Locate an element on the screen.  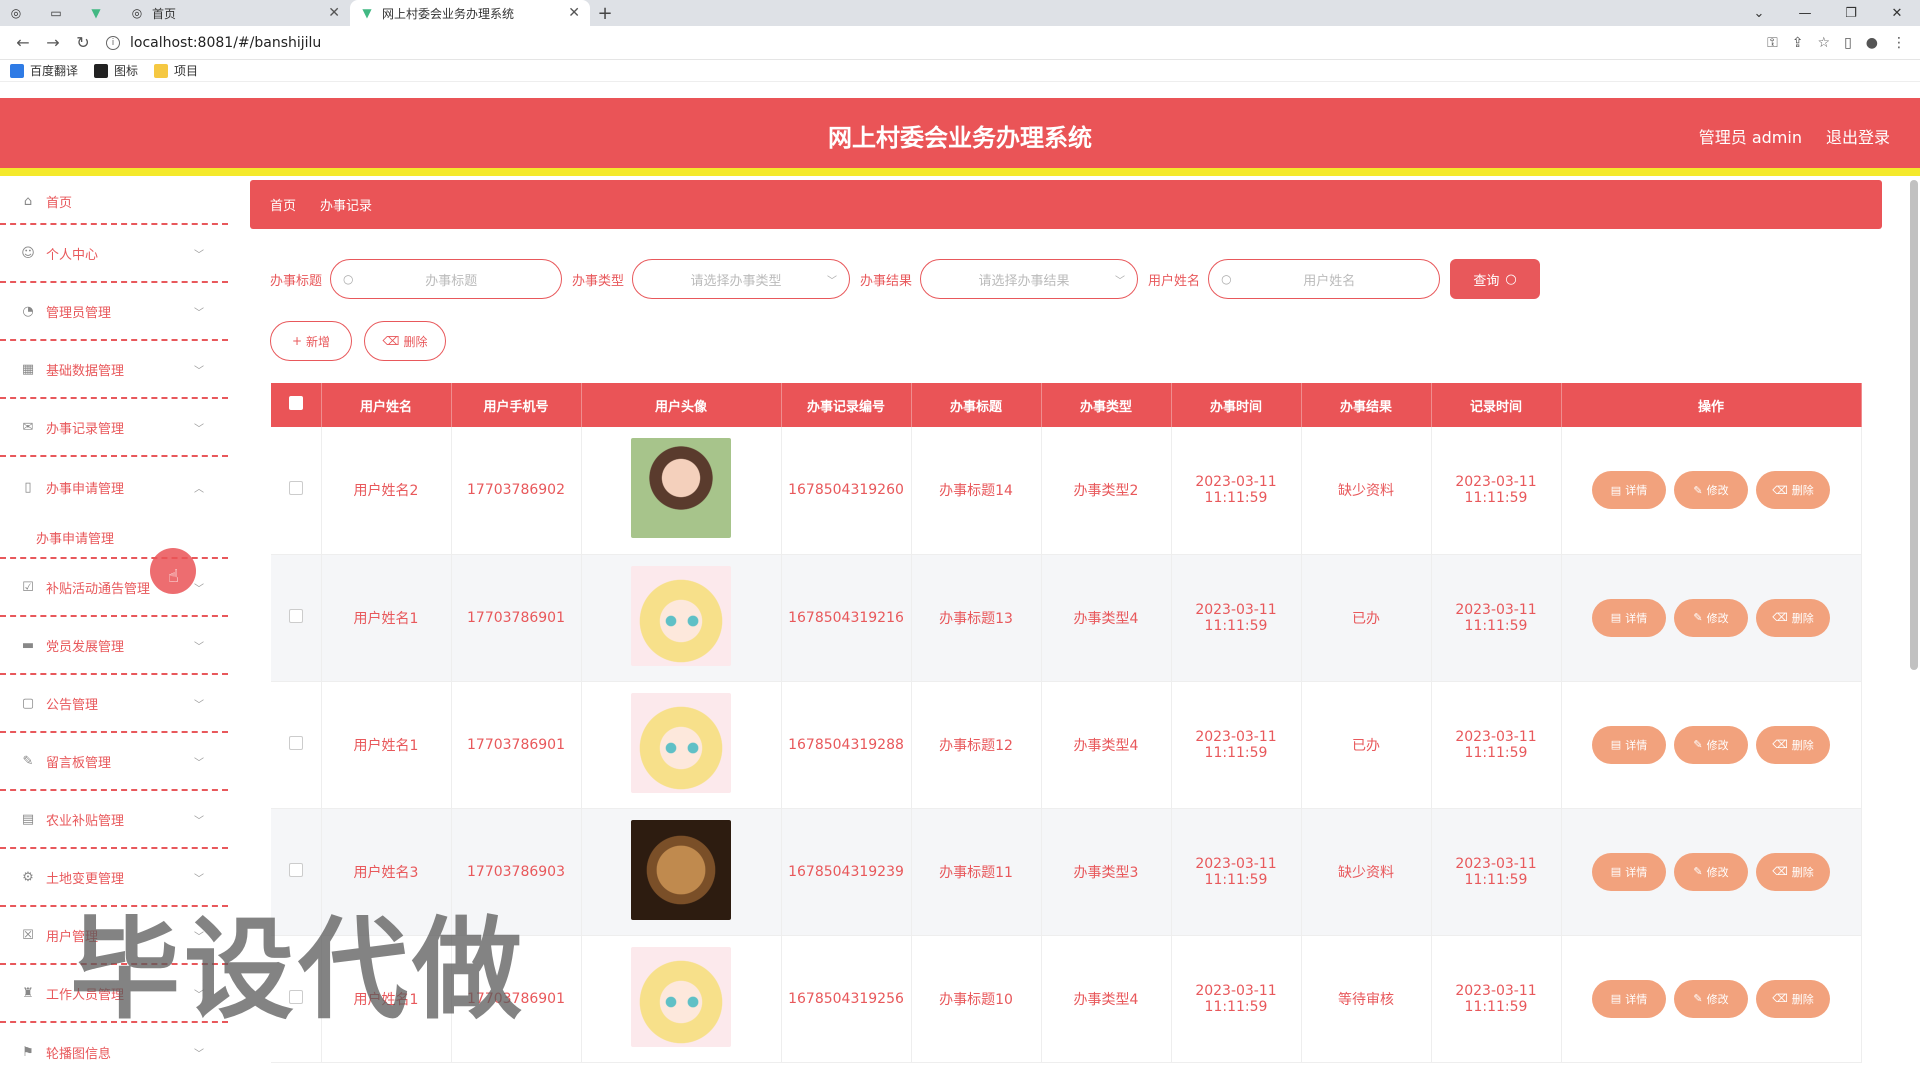
result-select: 请选择办事结果 ﹀ is located at coordinates (1029, 279).